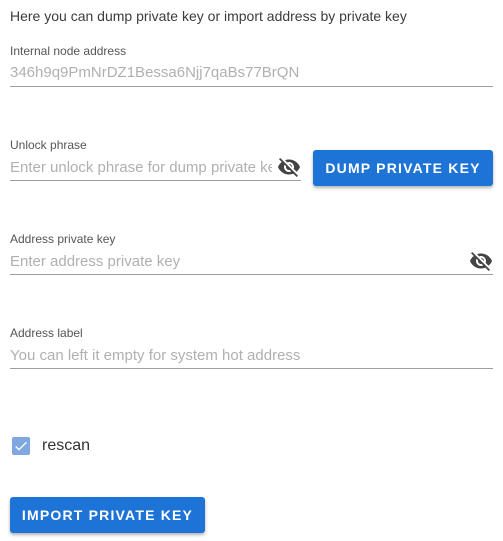 The height and width of the screenshot is (541, 503). I want to click on private-key-input, so click(237, 261).